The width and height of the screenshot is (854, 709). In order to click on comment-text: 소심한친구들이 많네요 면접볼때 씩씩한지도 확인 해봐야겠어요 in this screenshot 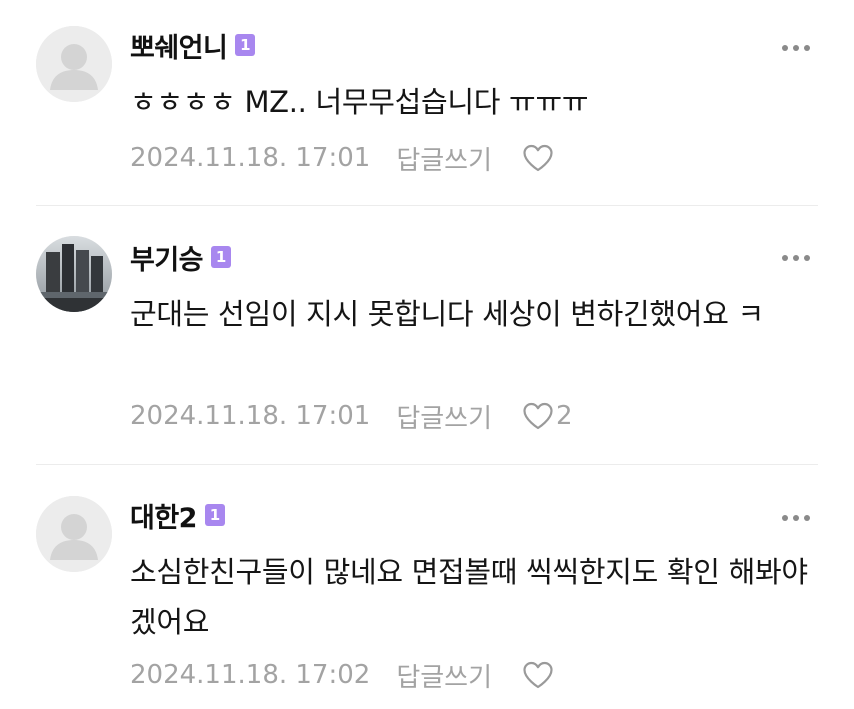, I will do `click(469, 597)`.